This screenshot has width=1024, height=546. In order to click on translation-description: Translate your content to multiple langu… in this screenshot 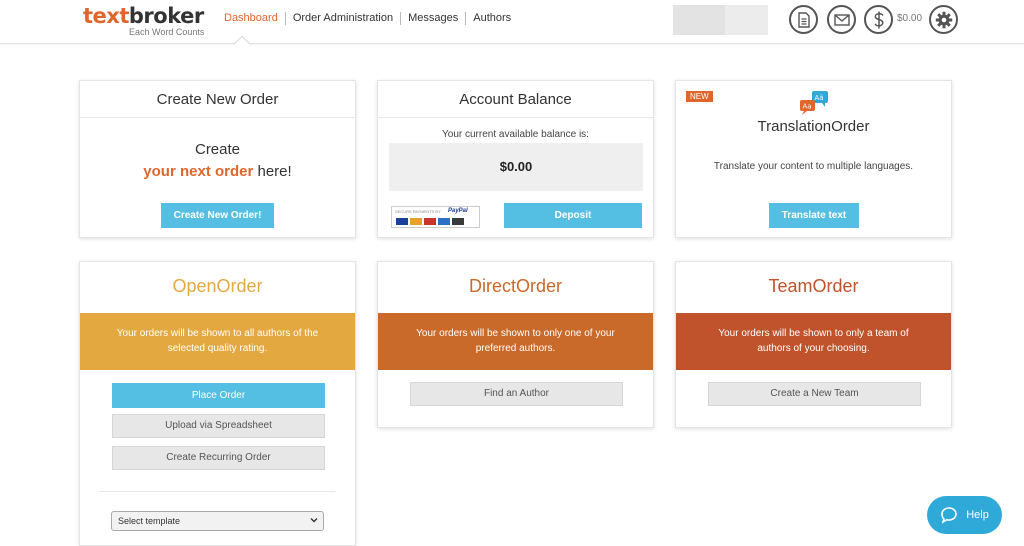, I will do `click(813, 166)`.